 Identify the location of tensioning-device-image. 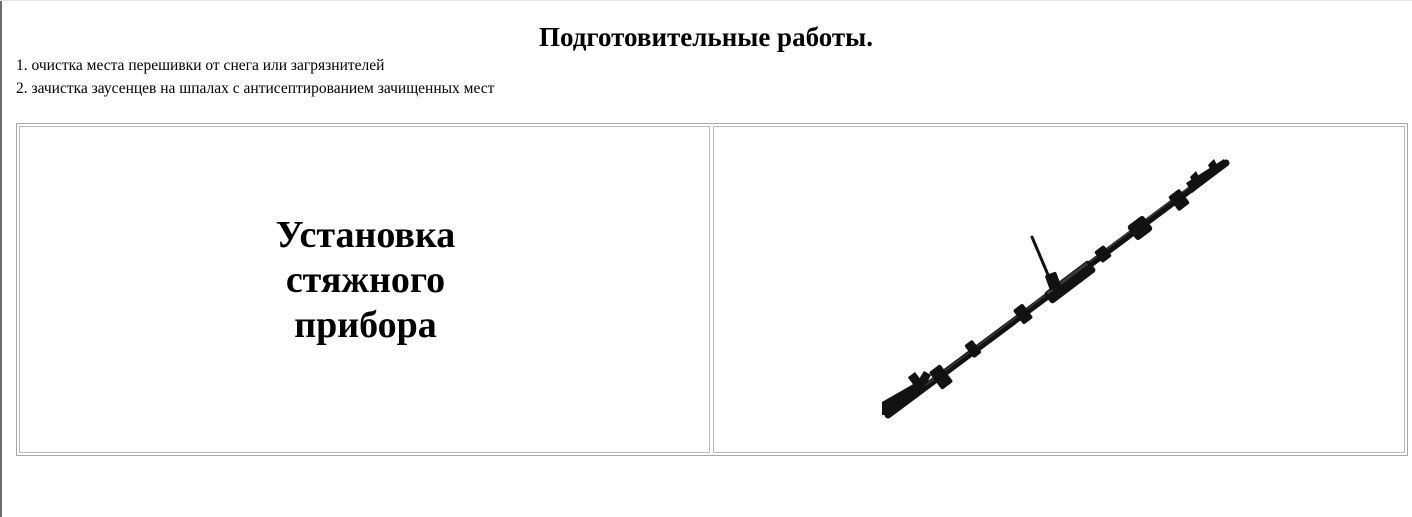
(1056, 289).